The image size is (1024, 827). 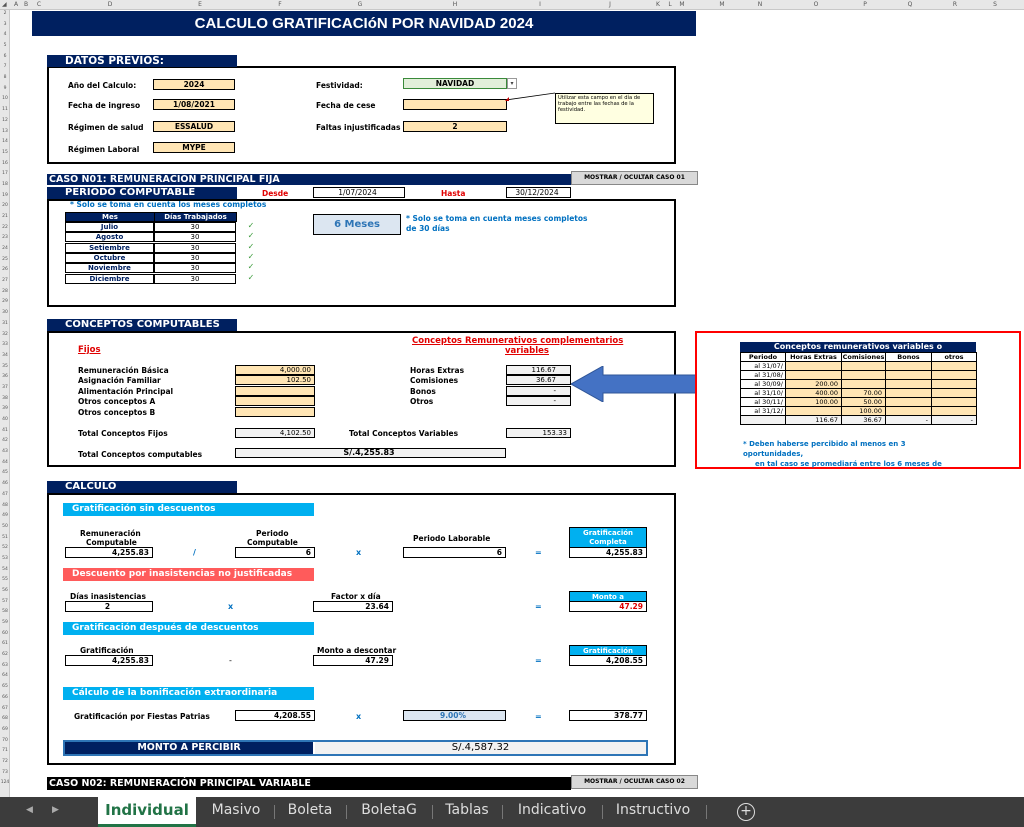 I want to click on row-header: 8, so click(x=4, y=77).